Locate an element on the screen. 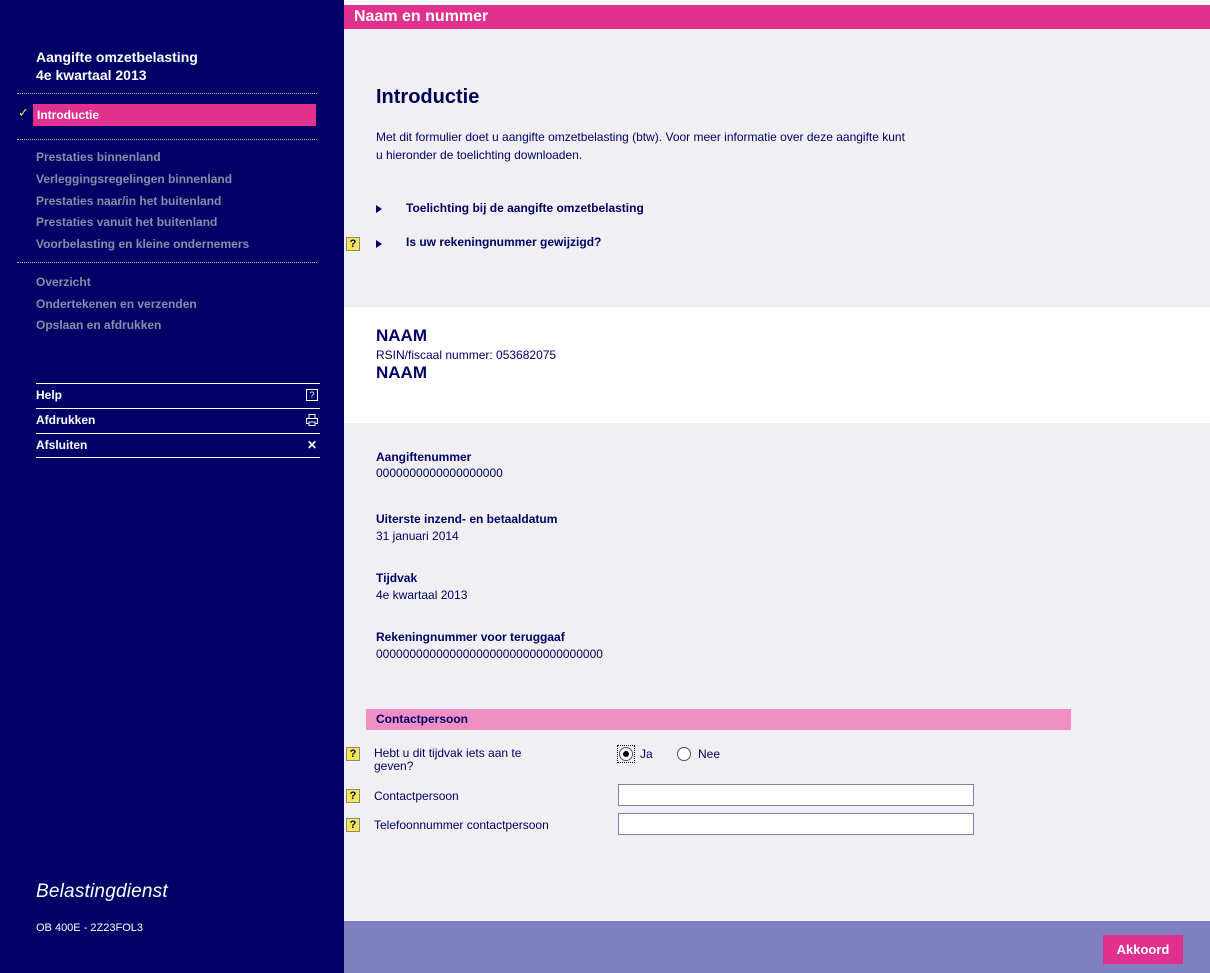 This screenshot has height=973, width=1210. footer-bar is located at coordinates (777, 947).